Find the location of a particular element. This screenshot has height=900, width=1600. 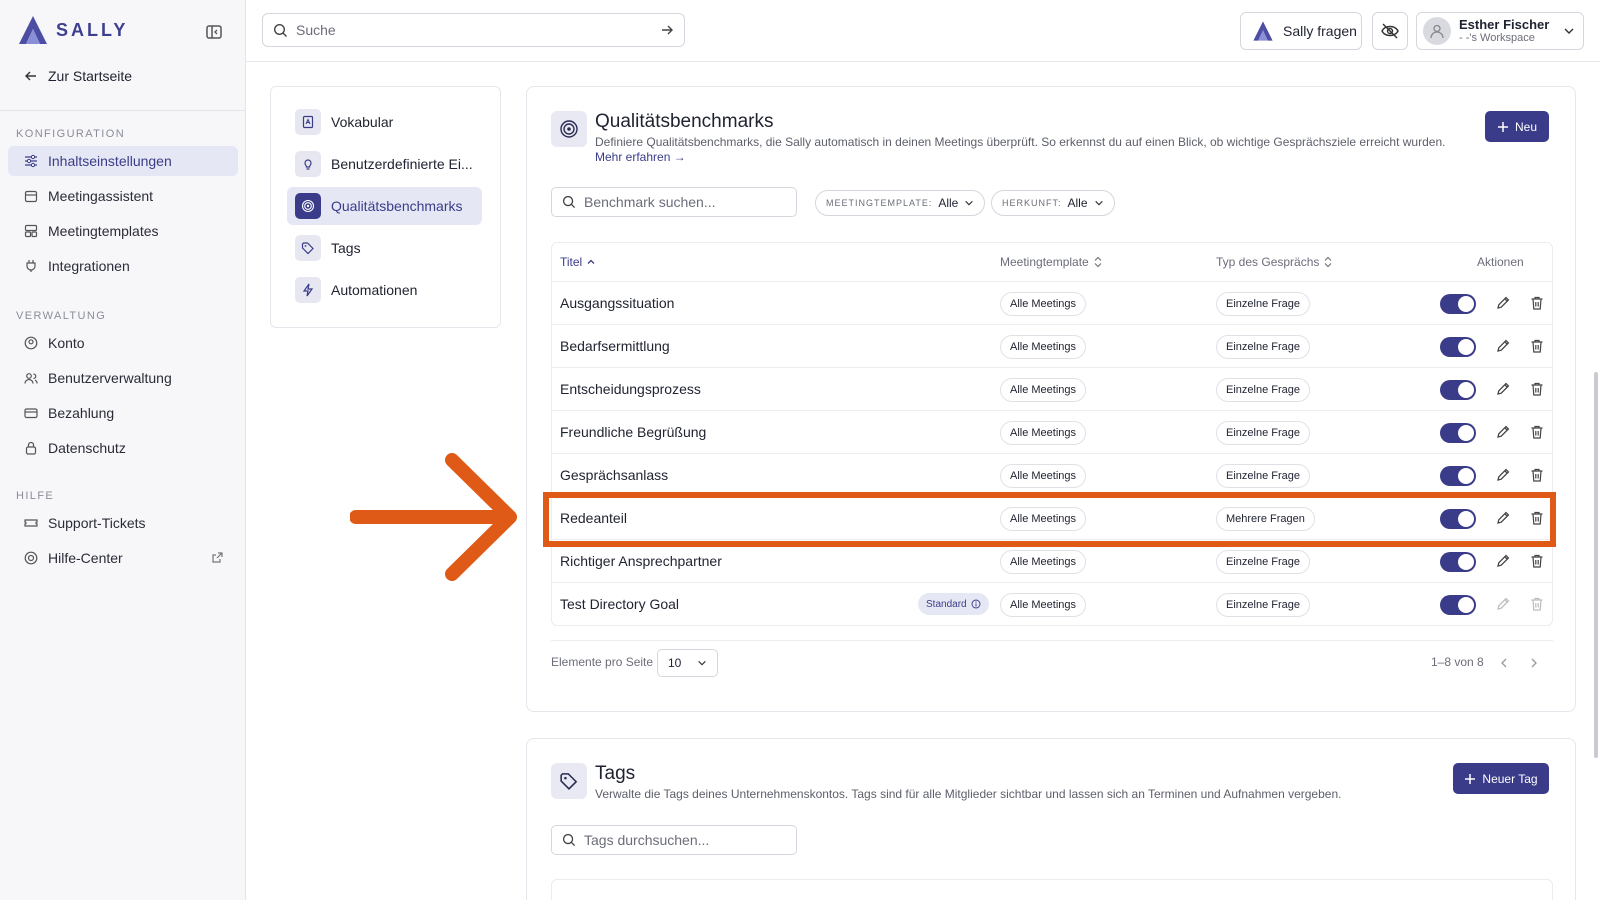

nav-label: Benutzerverwaltung is located at coordinates (110, 378).